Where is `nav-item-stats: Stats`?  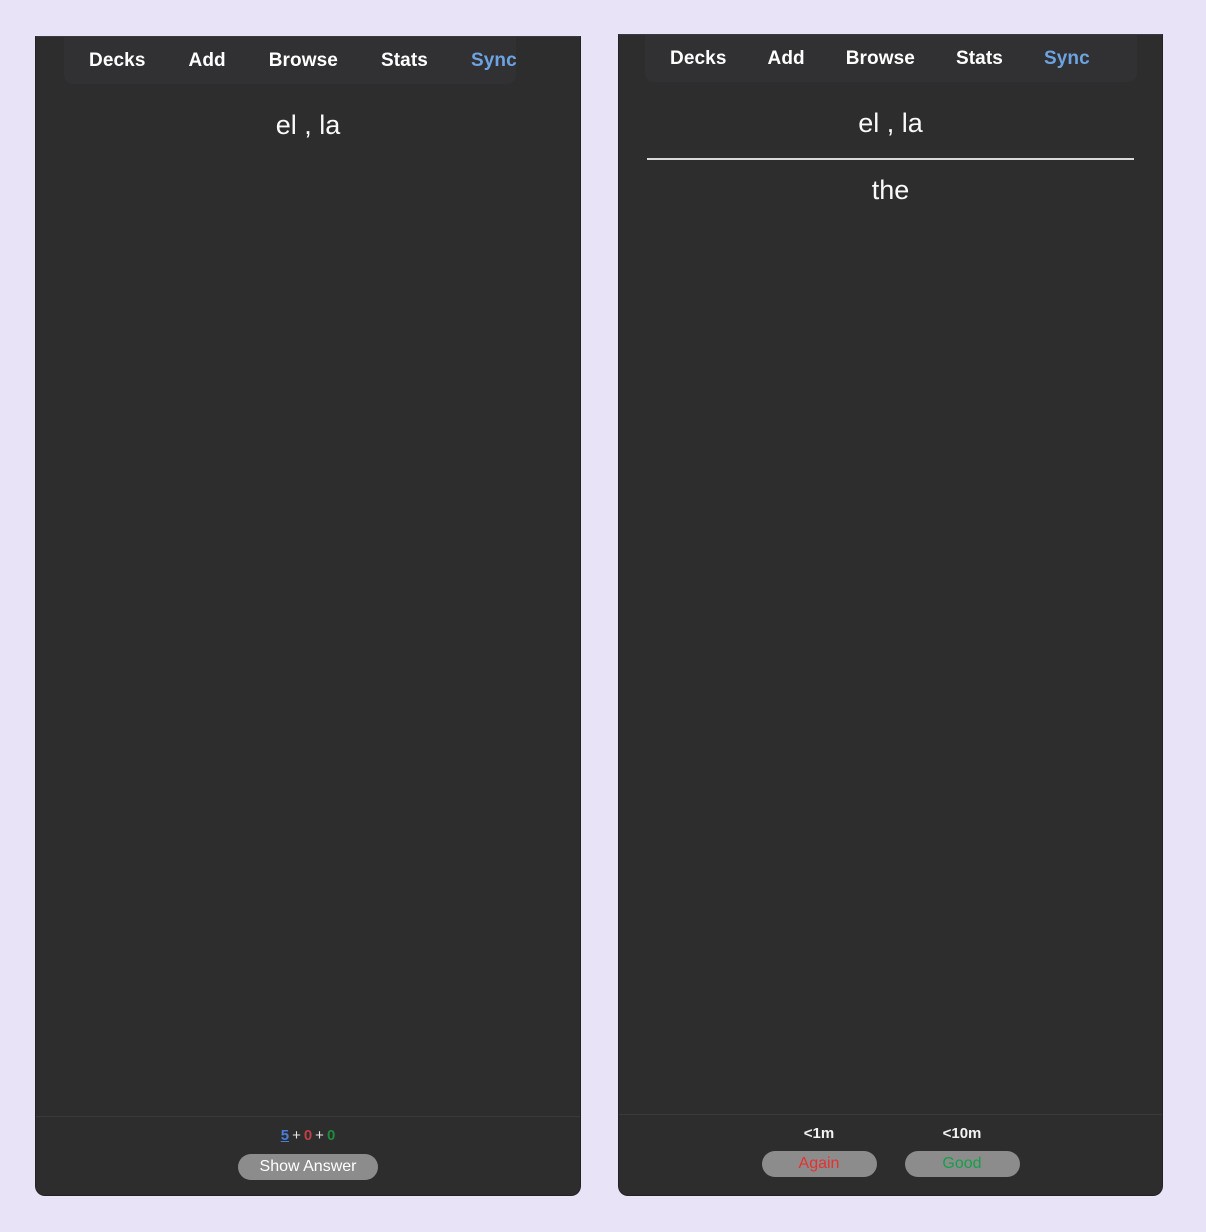 nav-item-stats: Stats is located at coordinates (404, 61).